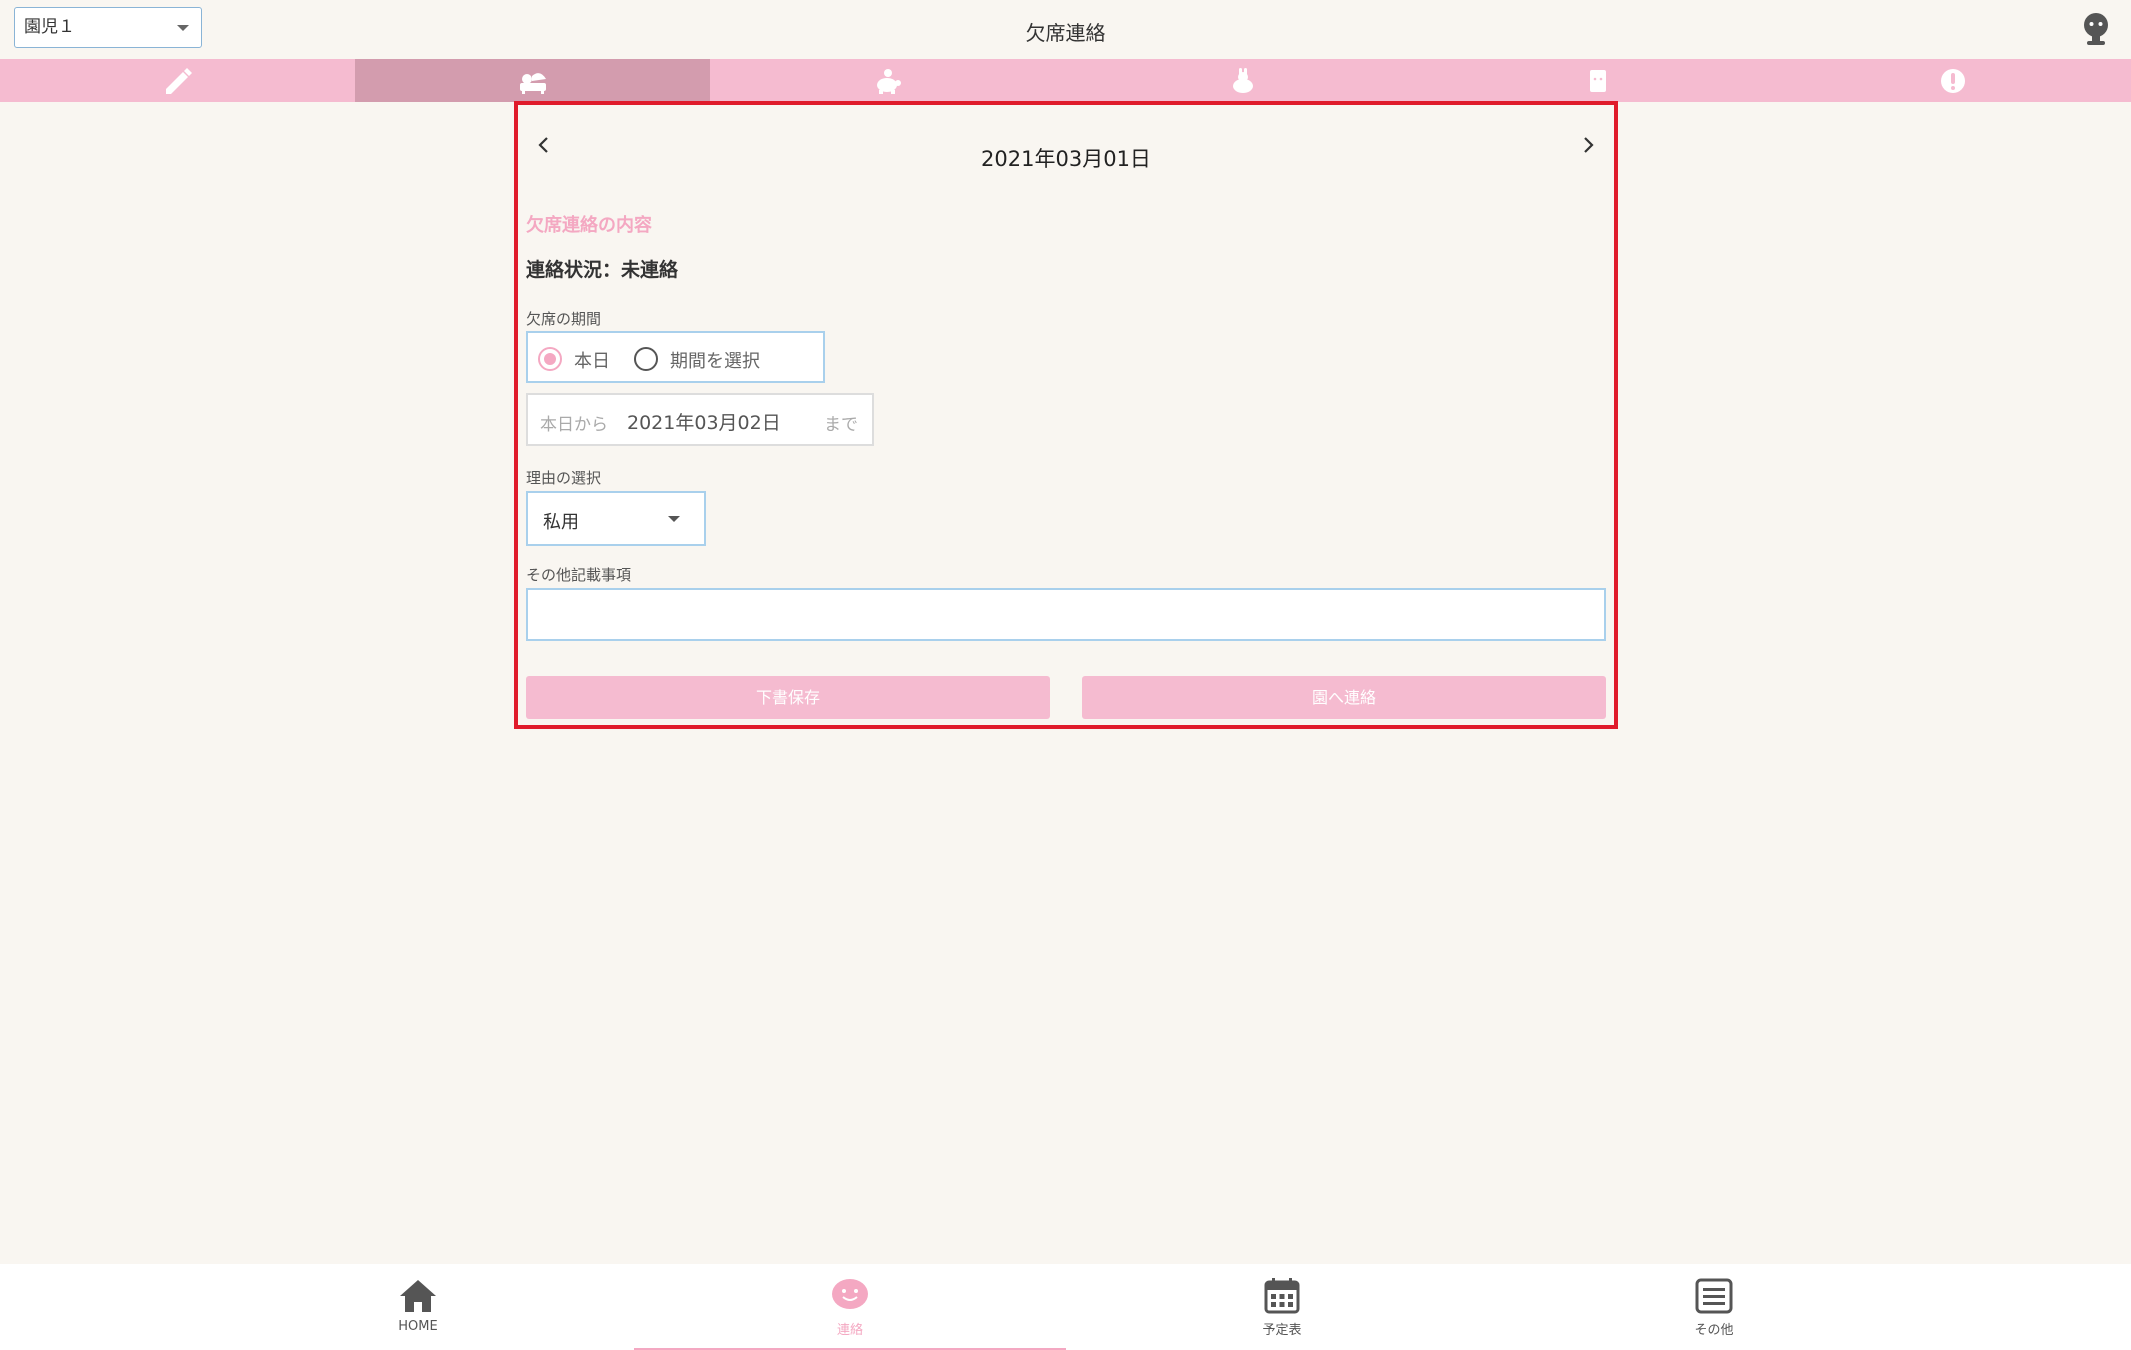 The width and height of the screenshot is (2131, 1350). I want to click on nav-contact: 連絡, so click(850, 1307).